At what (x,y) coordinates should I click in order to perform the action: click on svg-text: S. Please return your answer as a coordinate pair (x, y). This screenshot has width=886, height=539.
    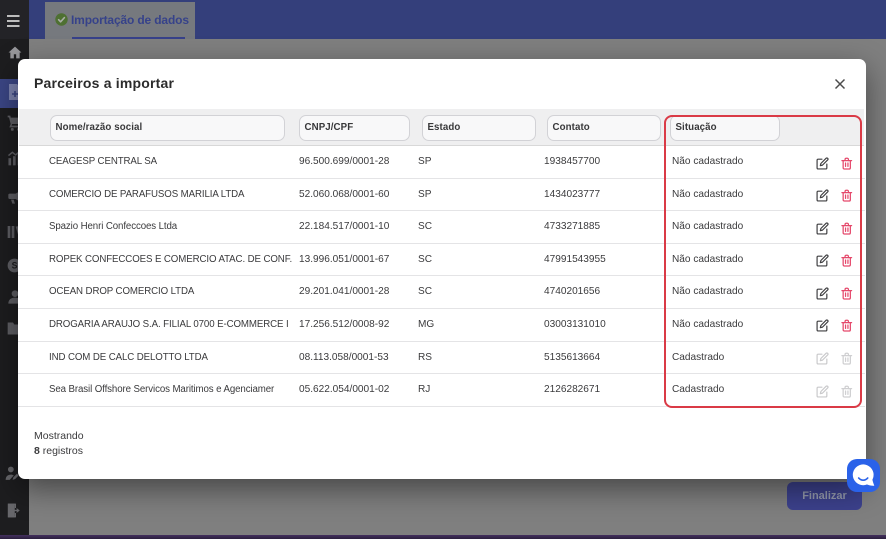
    Looking at the image, I should click on (15, 266).